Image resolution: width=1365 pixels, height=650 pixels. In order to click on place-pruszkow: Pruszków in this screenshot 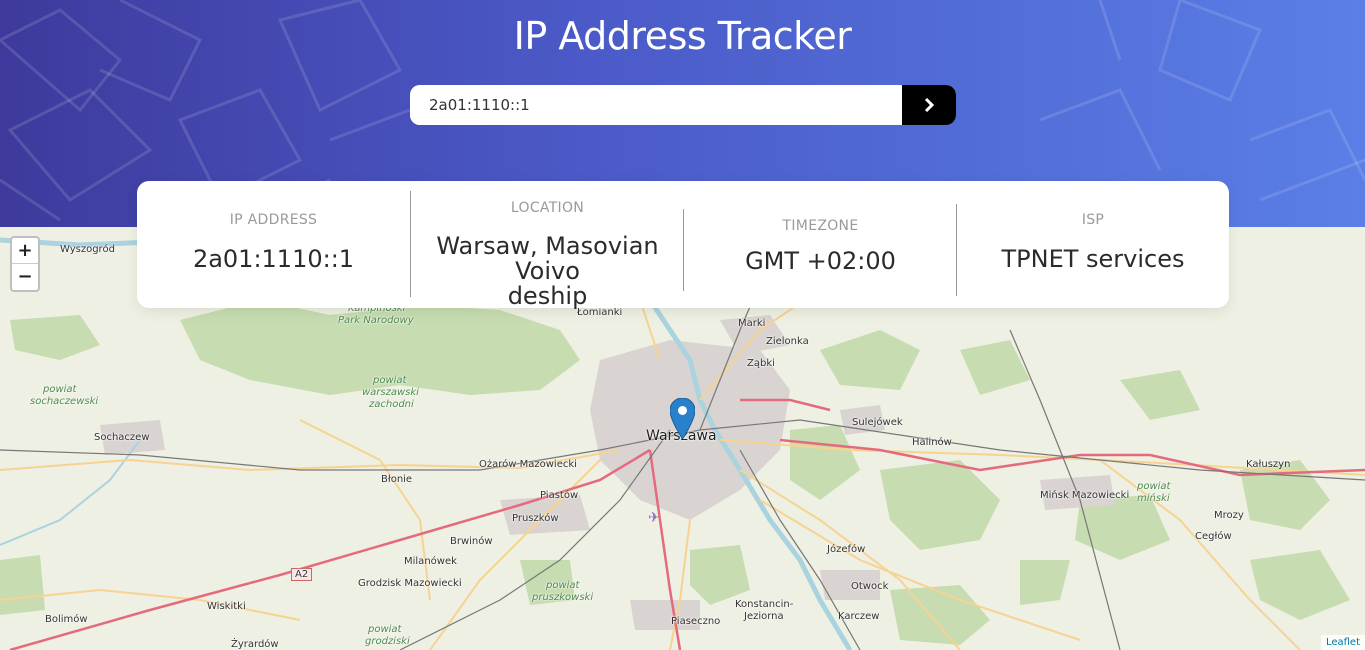, I will do `click(535, 518)`.